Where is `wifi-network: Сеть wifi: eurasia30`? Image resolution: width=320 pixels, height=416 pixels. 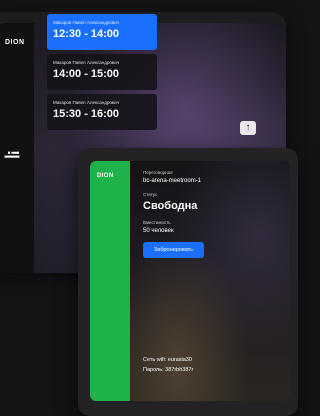 wifi-network: Сеть wifi: eurasia30 is located at coordinates (167, 360).